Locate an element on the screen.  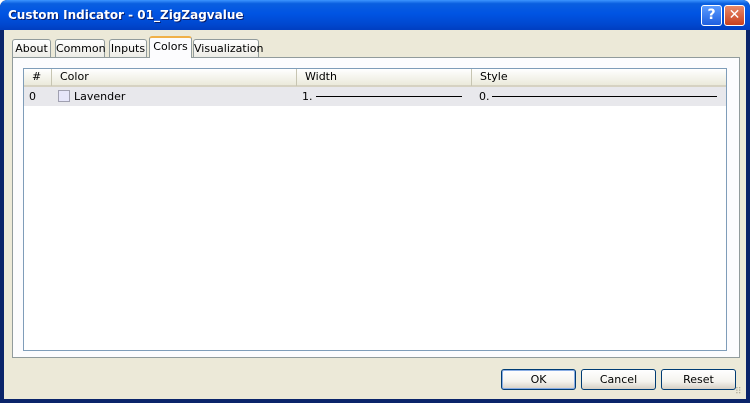
tab-common: Common is located at coordinates (80, 48).